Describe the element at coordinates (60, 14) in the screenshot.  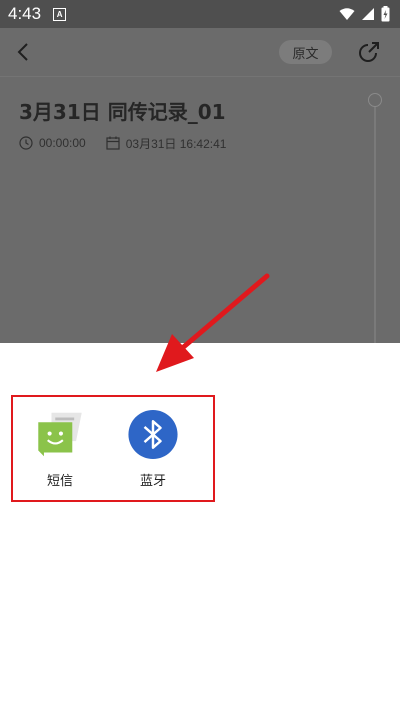
I see `notification-icon: A` at that location.